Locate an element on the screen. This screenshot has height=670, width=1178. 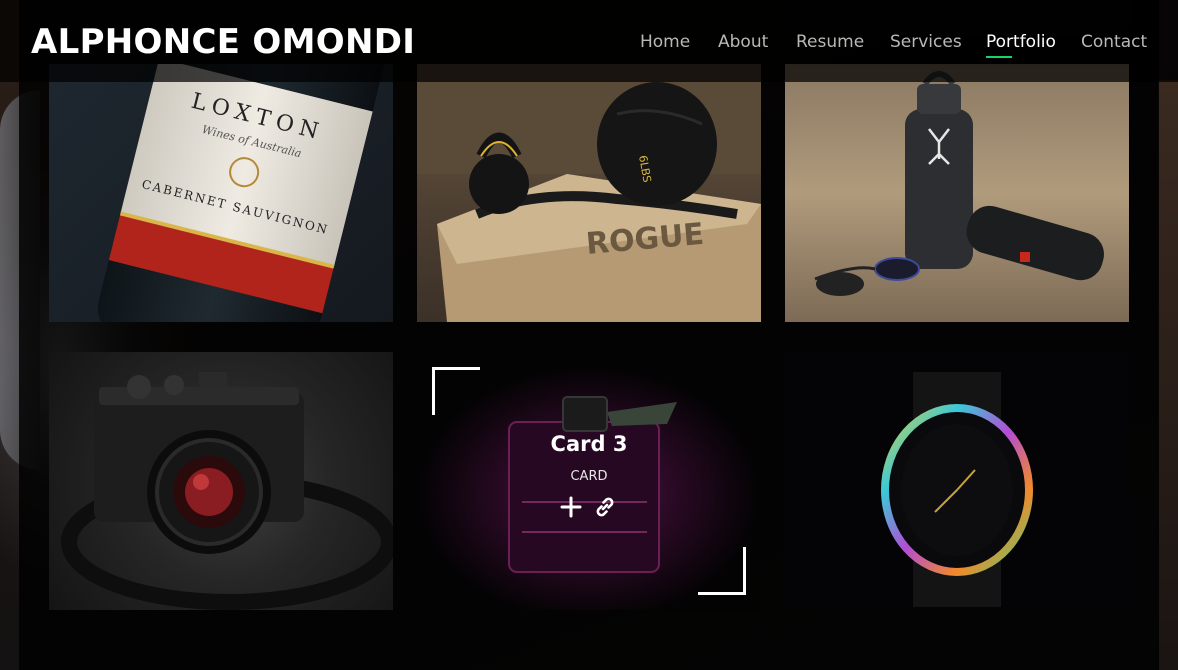
nav-label: Home is located at coordinates (665, 42).